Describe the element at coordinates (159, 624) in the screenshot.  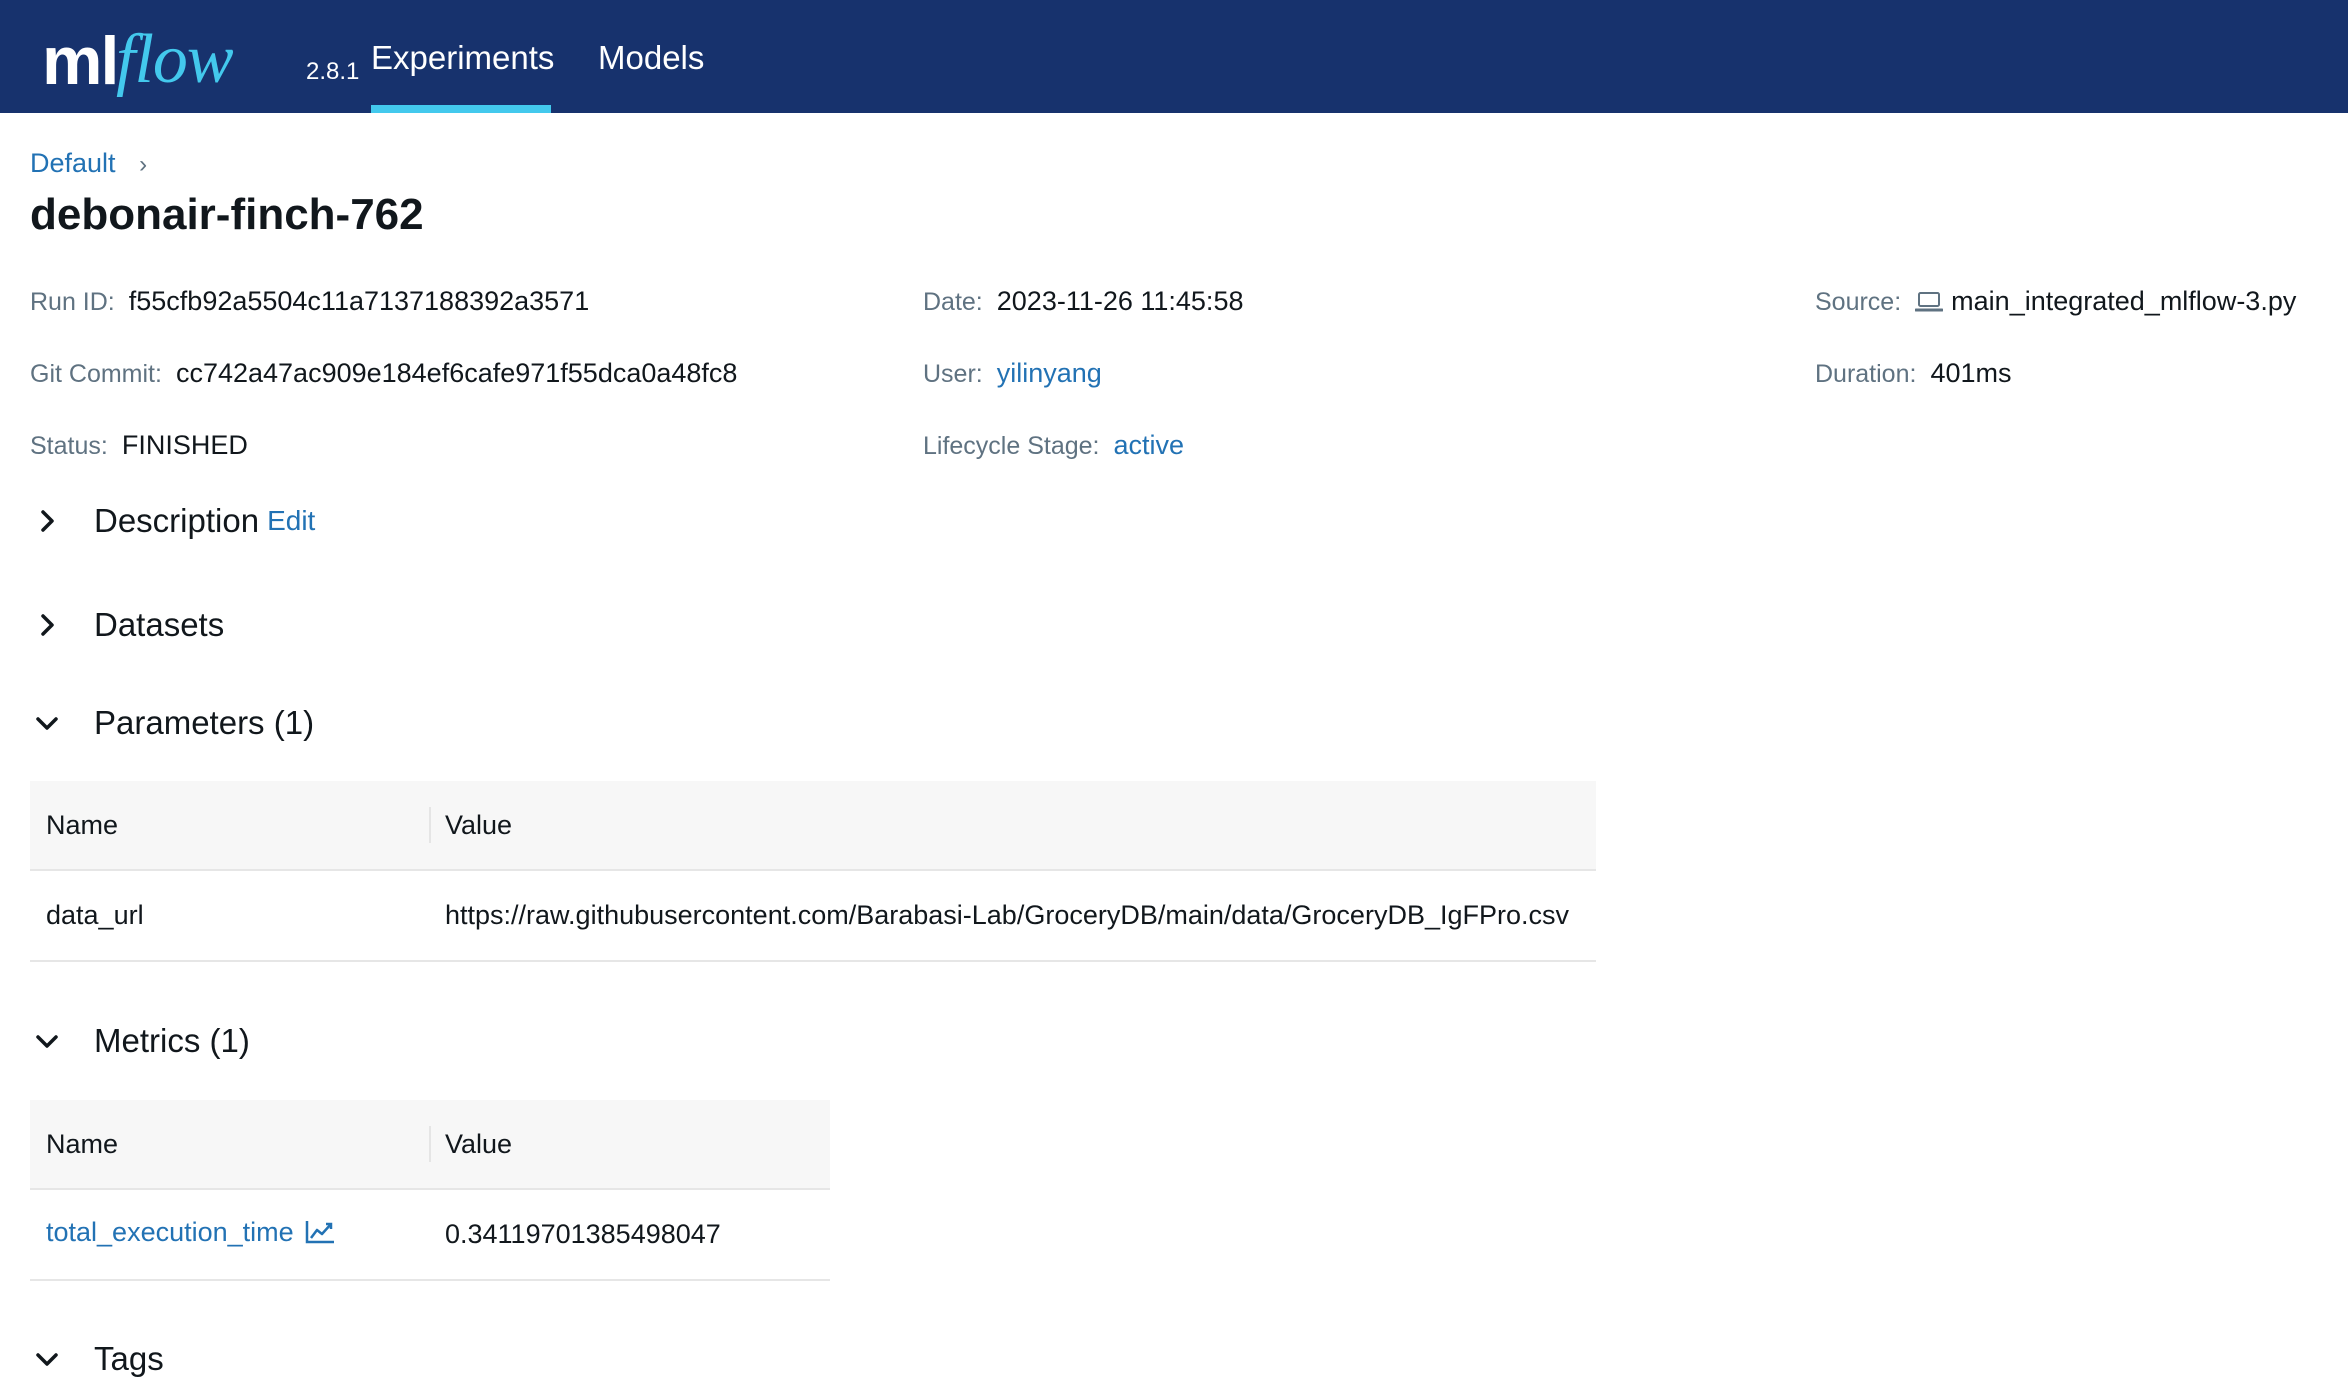
I see `datasets-section-label: Datasets` at that location.